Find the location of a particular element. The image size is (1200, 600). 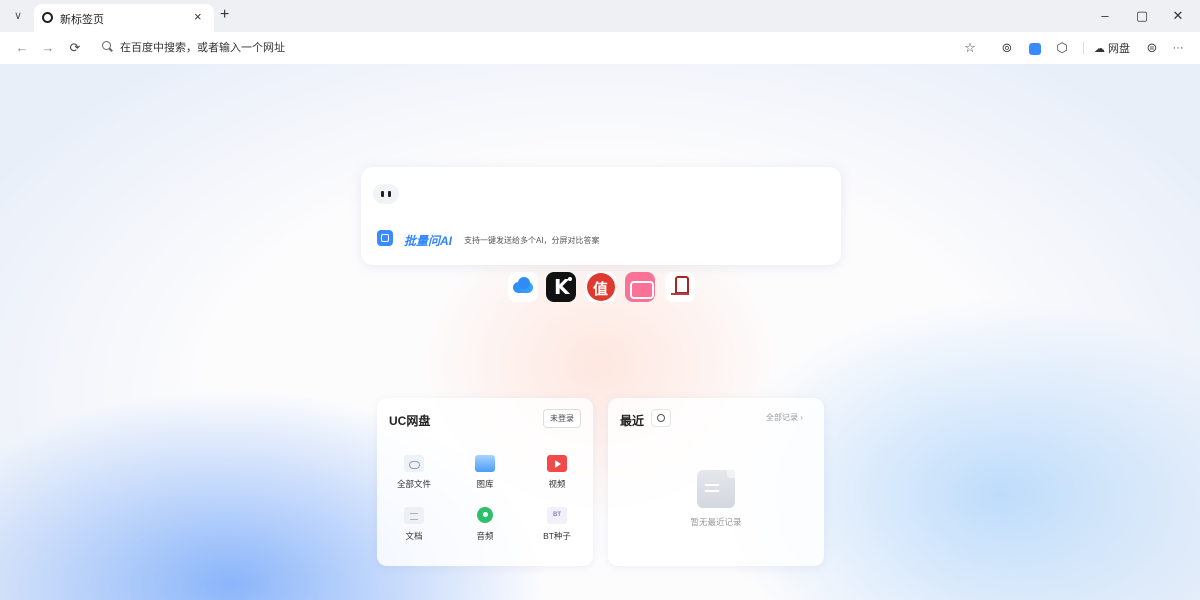

maximize-button: ▢ is located at coordinates (1142, 16).